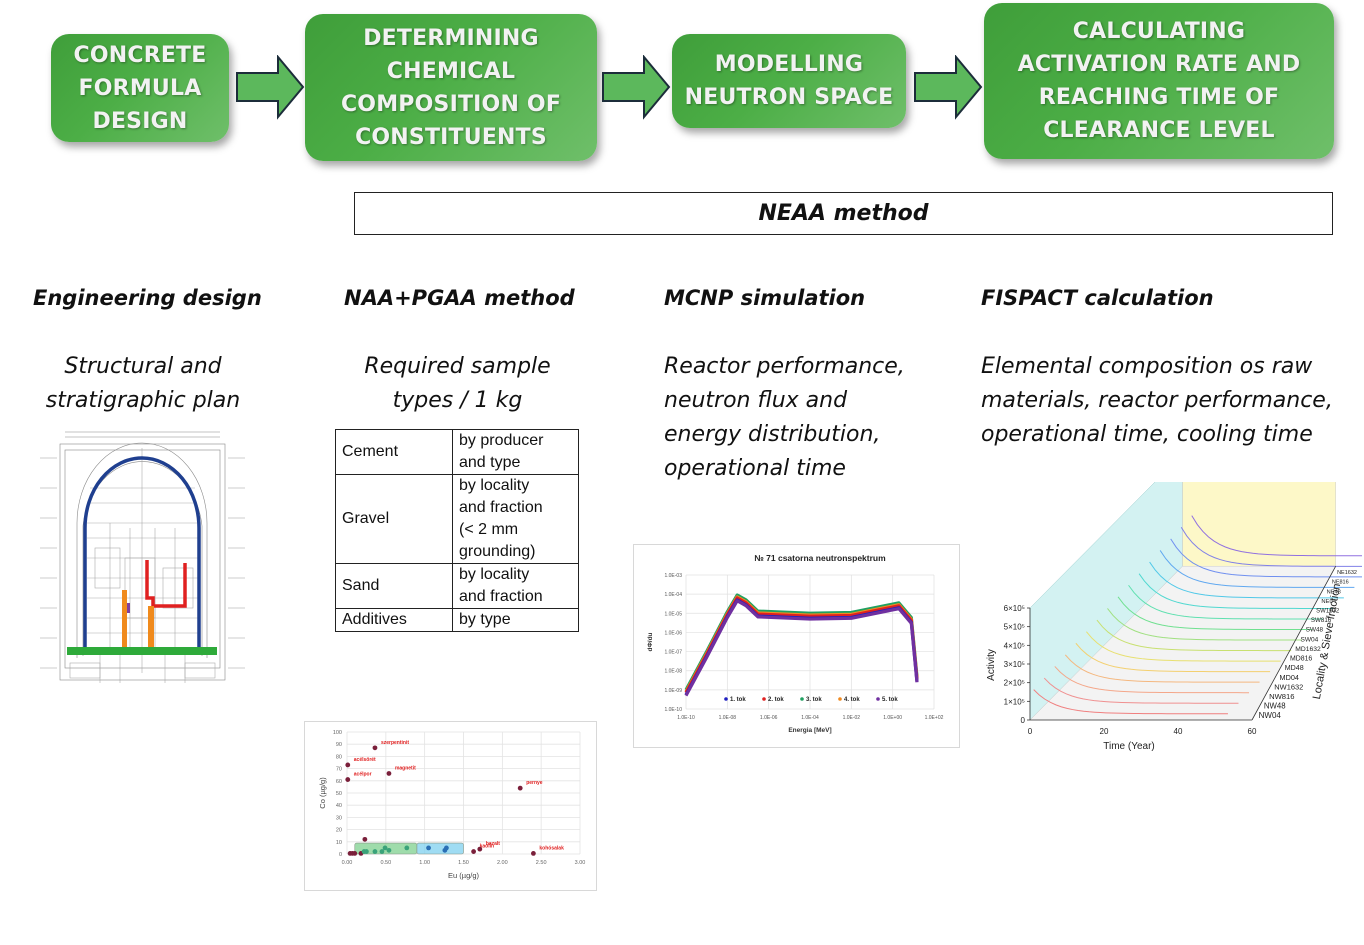  What do you see at coordinates (686, 718) in the screenshot?
I see `x-tick-label: 1.0E-10` at bounding box center [686, 718].